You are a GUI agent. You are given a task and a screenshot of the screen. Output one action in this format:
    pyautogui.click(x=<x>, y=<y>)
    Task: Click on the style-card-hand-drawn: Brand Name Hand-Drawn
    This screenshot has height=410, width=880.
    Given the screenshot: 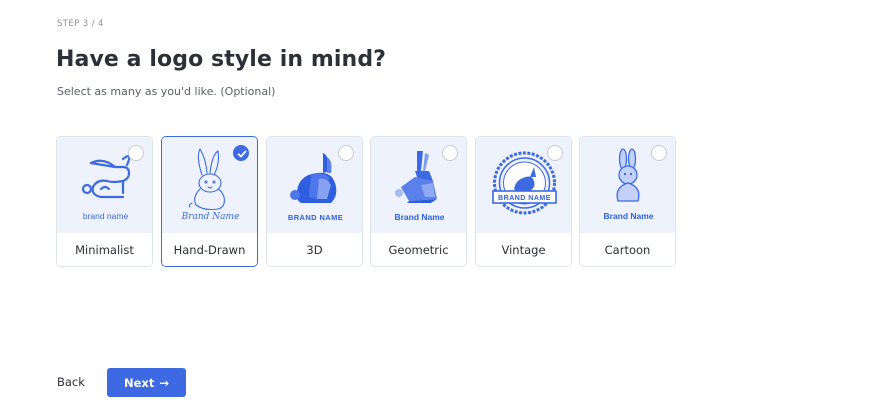 What is the action you would take?
    pyautogui.click(x=209, y=201)
    